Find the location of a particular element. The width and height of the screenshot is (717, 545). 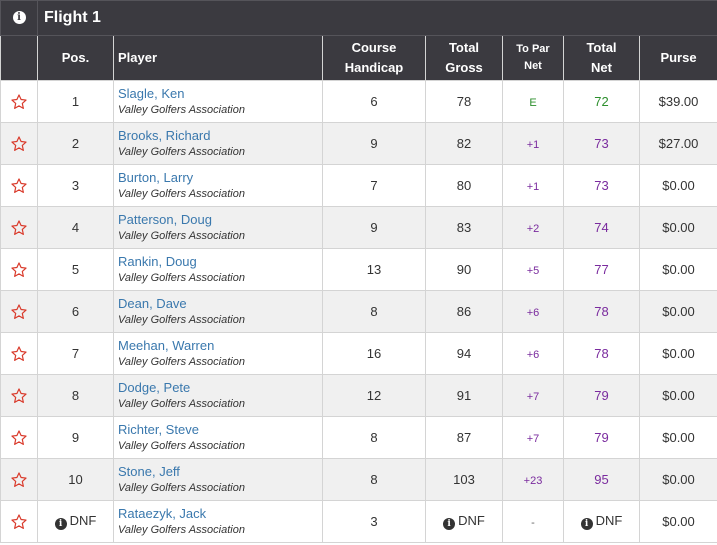

header-total-gross-line2: Gross is located at coordinates (464, 67).